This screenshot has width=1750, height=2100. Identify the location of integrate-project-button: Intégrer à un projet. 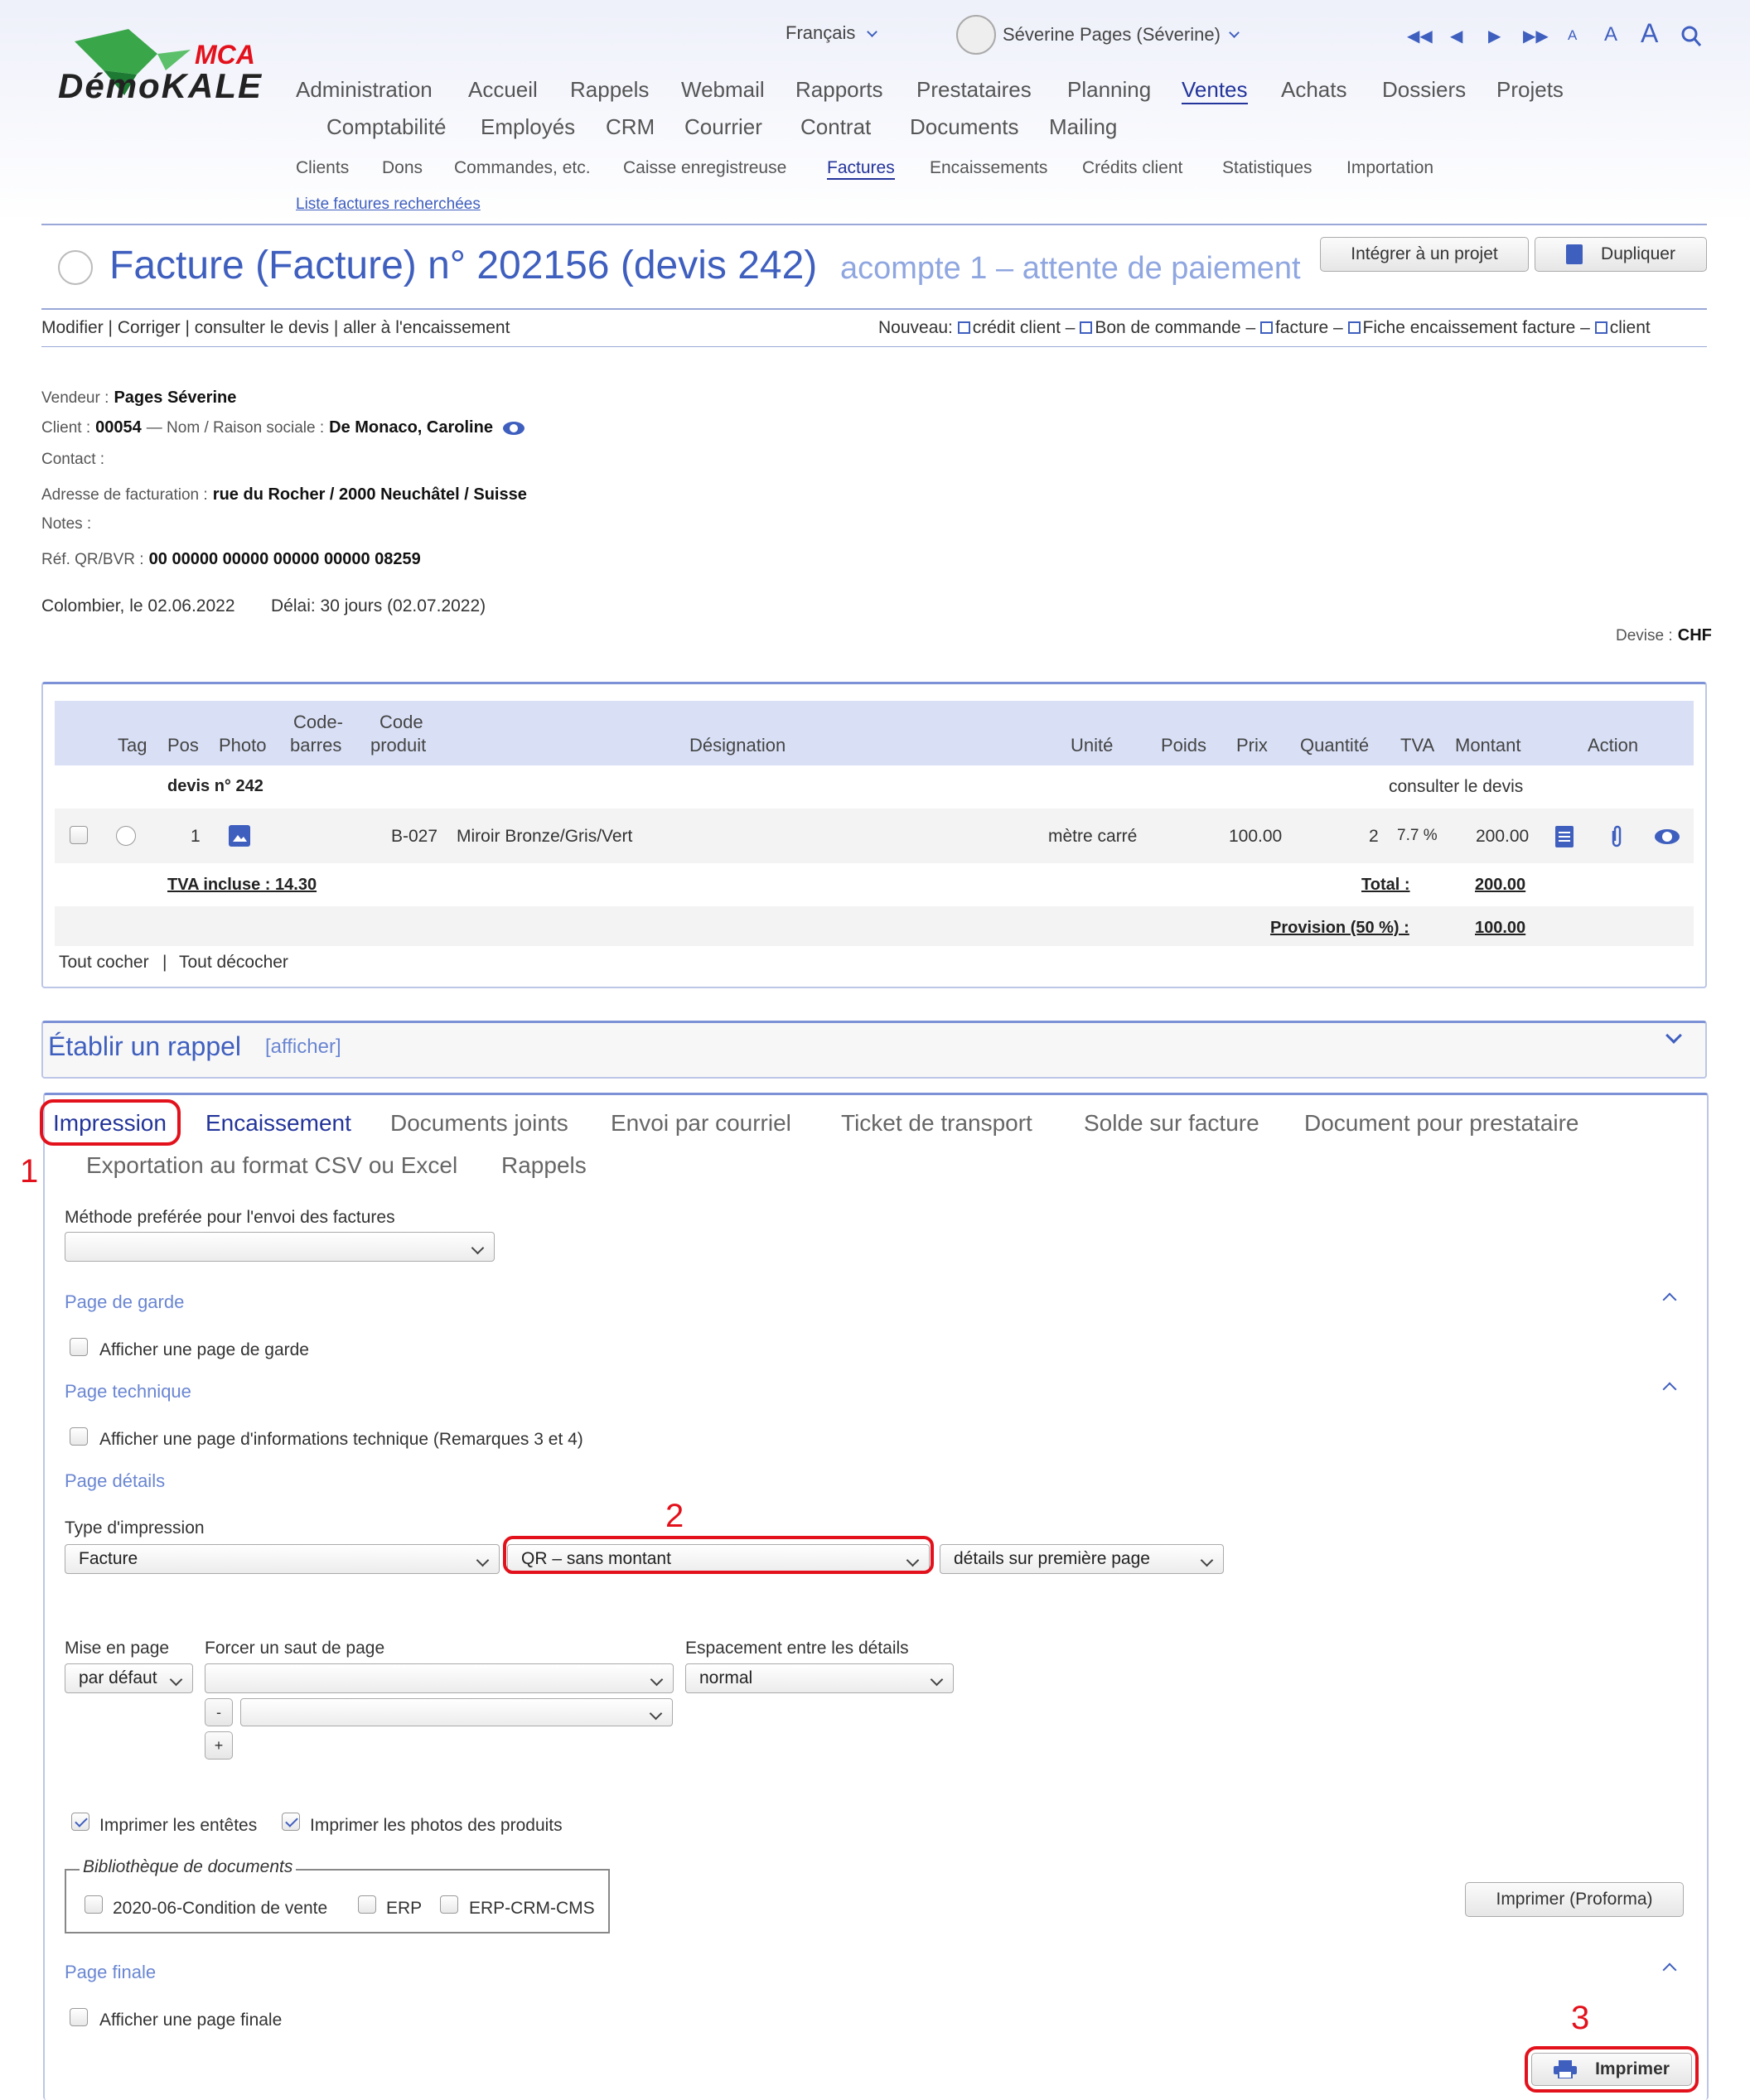
(1424, 254).